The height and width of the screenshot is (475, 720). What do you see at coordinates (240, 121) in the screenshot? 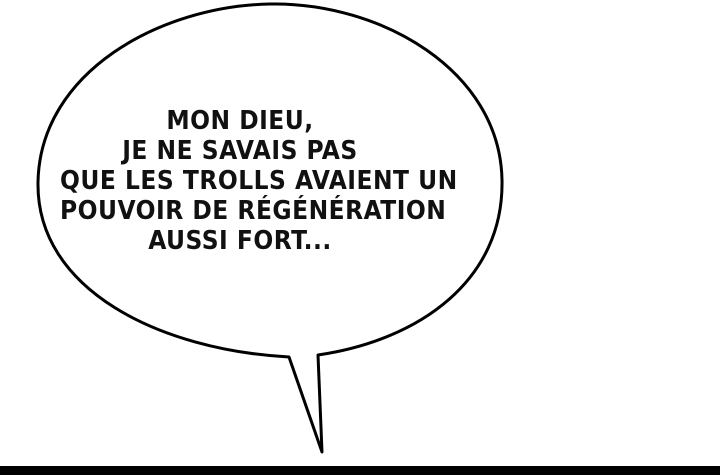
I see `dialogue-line: MON DIEU,` at bounding box center [240, 121].